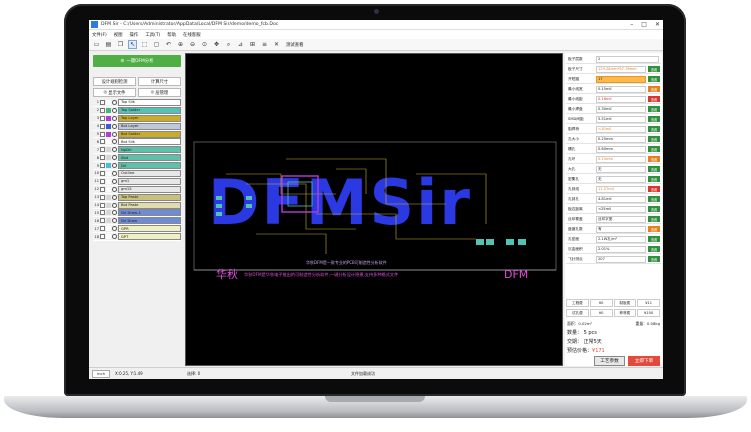  Describe the element at coordinates (99, 35) in the screenshot. I see `menu-file: 文件(F)` at that location.